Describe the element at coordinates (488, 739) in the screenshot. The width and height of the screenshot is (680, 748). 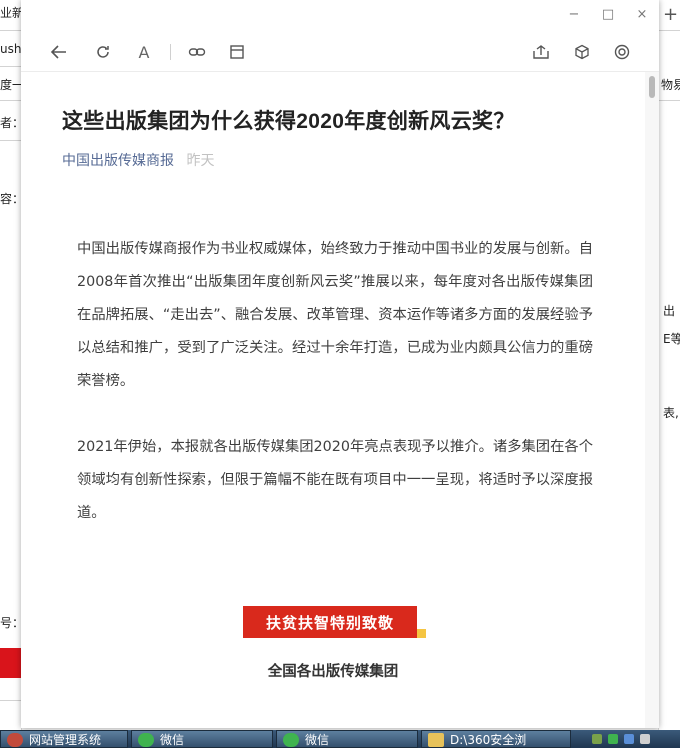
I see `taskbar-item-label: D:\360安全浏` at that location.